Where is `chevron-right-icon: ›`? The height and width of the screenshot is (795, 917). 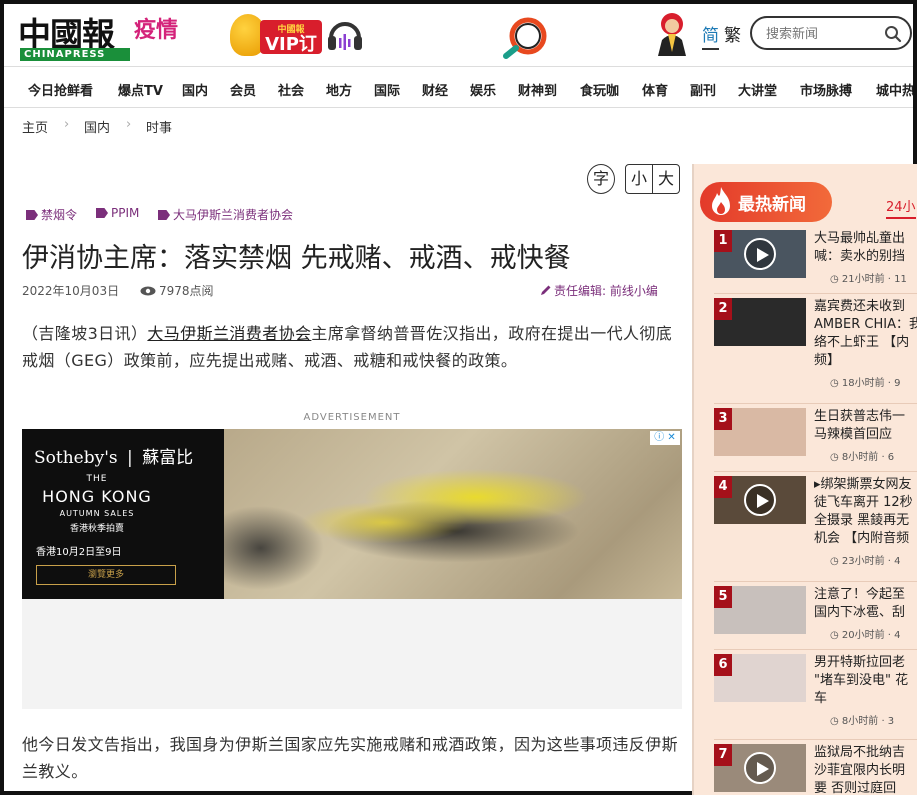
chevron-right-icon: › is located at coordinates (67, 124).